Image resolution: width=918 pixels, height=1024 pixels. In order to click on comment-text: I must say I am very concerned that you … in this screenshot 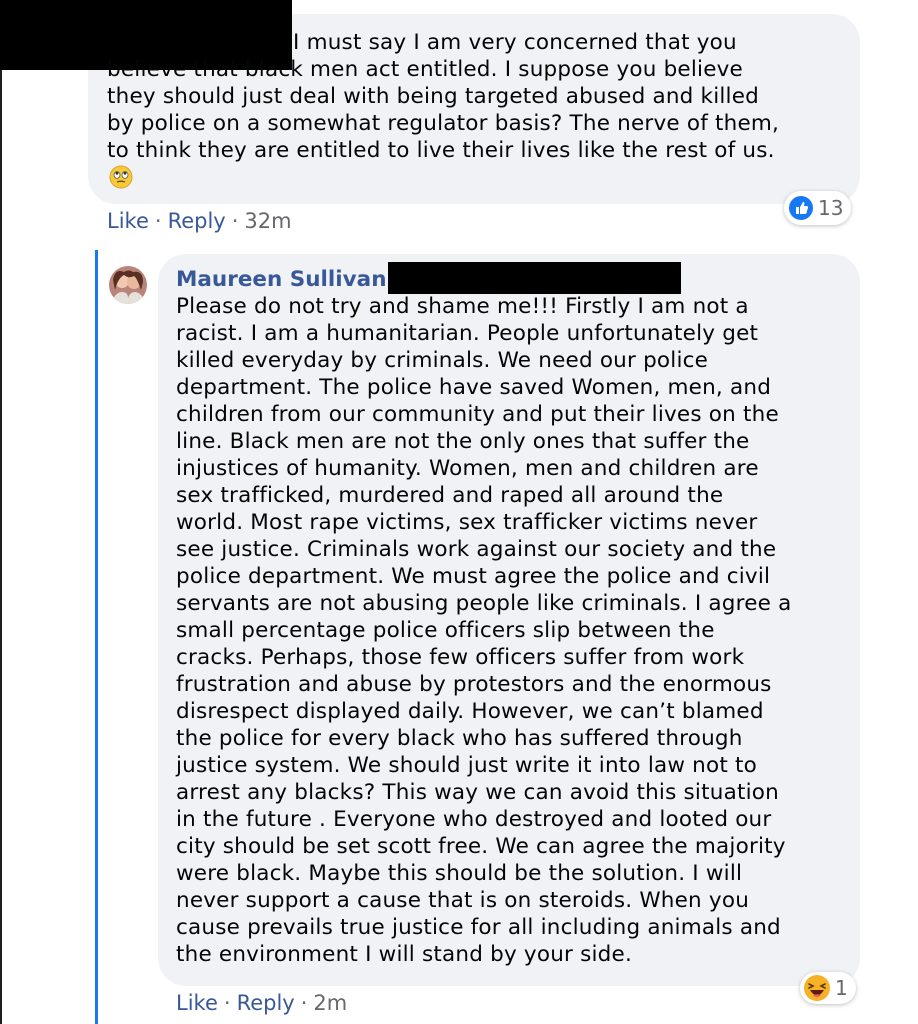, I will do `click(443, 96)`.